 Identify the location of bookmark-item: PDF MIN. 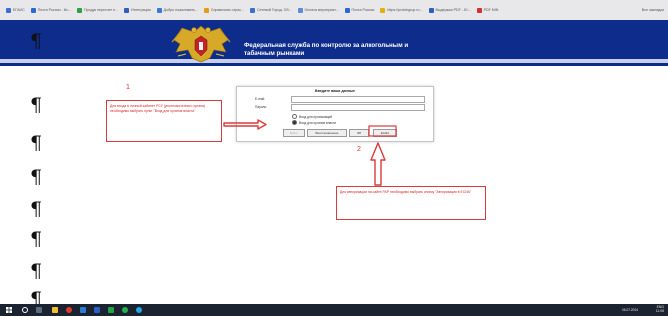
(487, 10).